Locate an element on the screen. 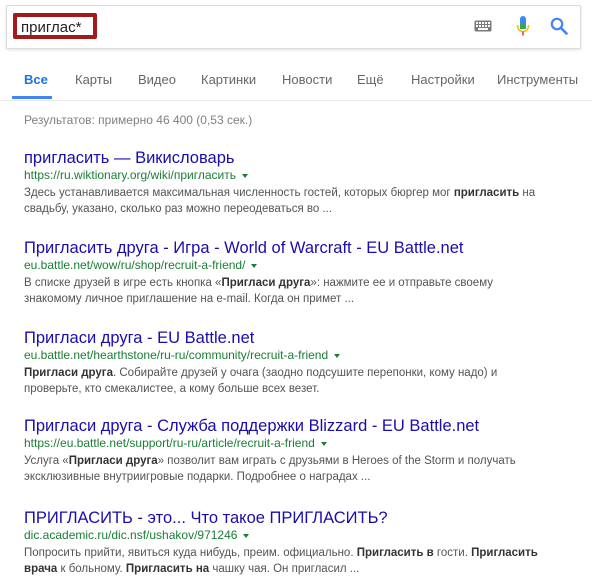 This screenshot has height=587, width=592. result-title-link: Пригласи друга - EU Battle.net is located at coordinates (296, 338).